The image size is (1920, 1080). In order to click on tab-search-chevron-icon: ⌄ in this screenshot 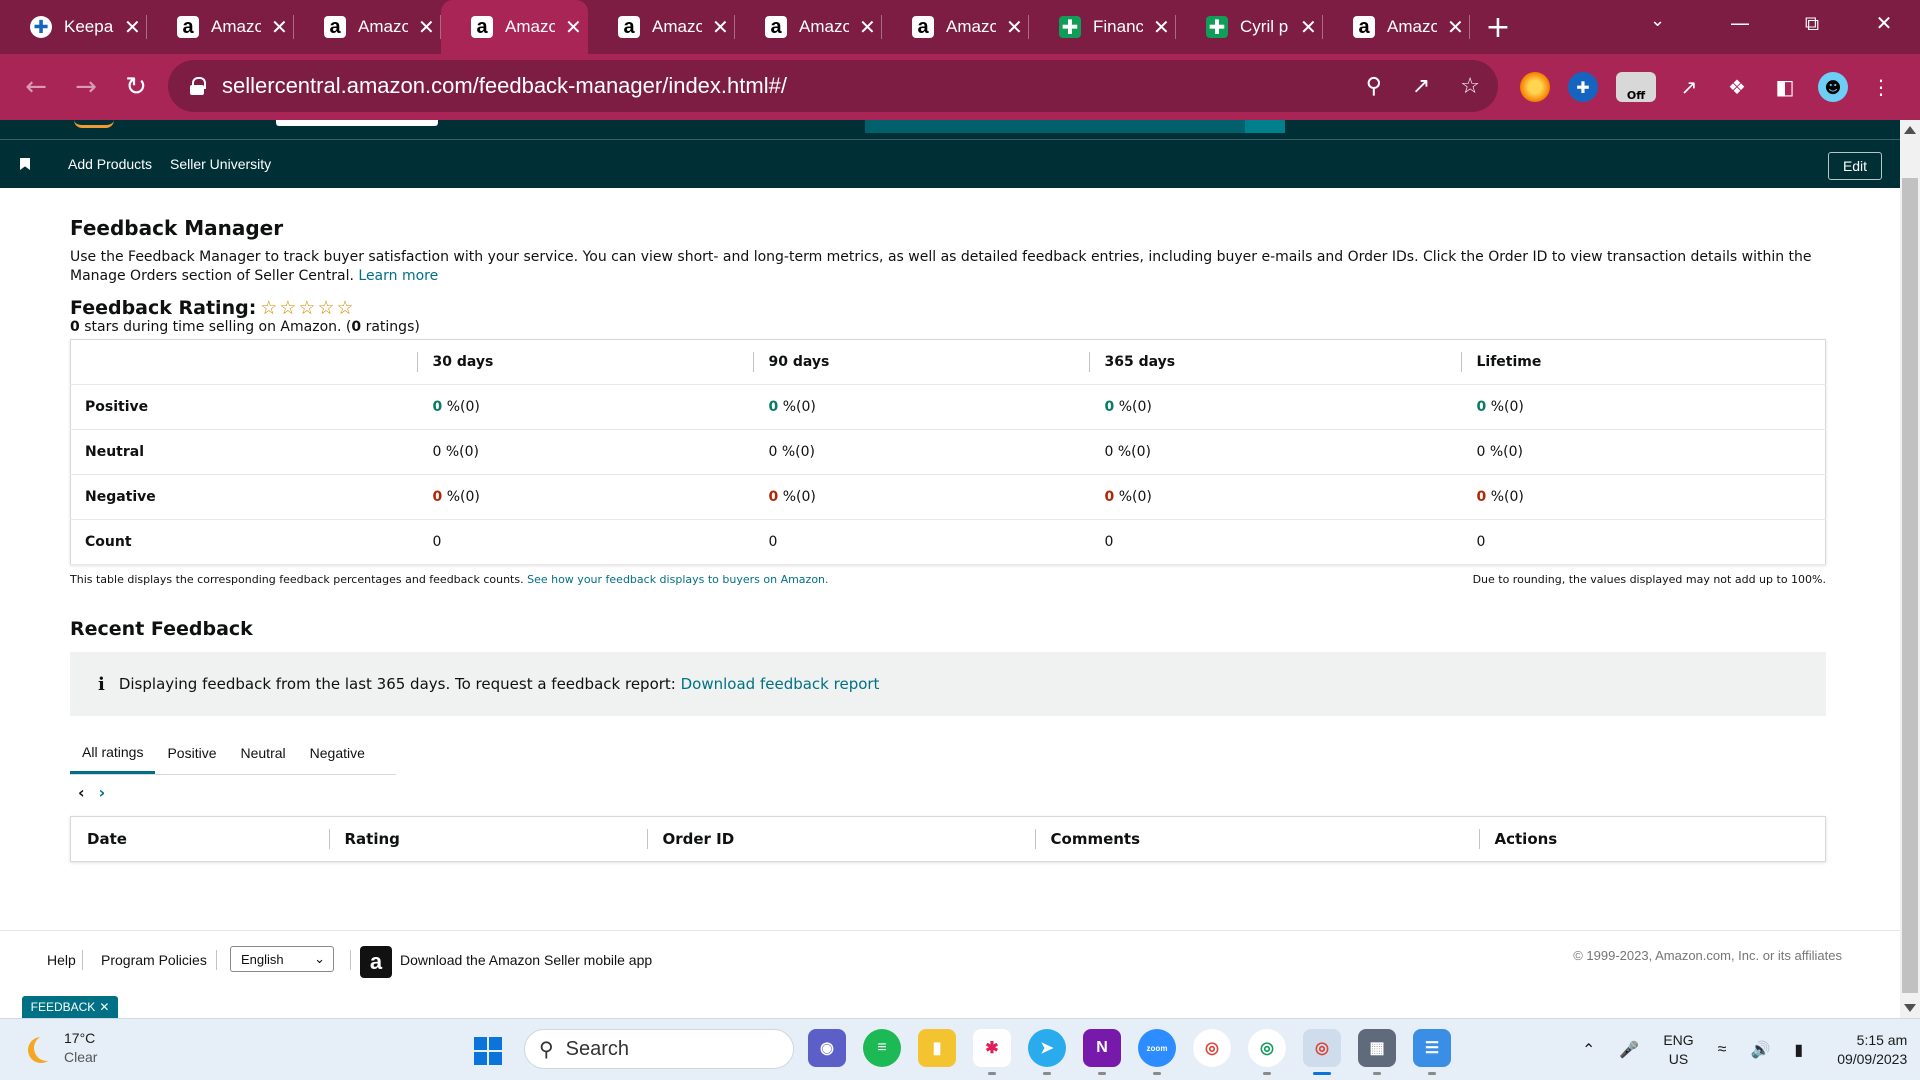, I will do `click(1657, 20)`.